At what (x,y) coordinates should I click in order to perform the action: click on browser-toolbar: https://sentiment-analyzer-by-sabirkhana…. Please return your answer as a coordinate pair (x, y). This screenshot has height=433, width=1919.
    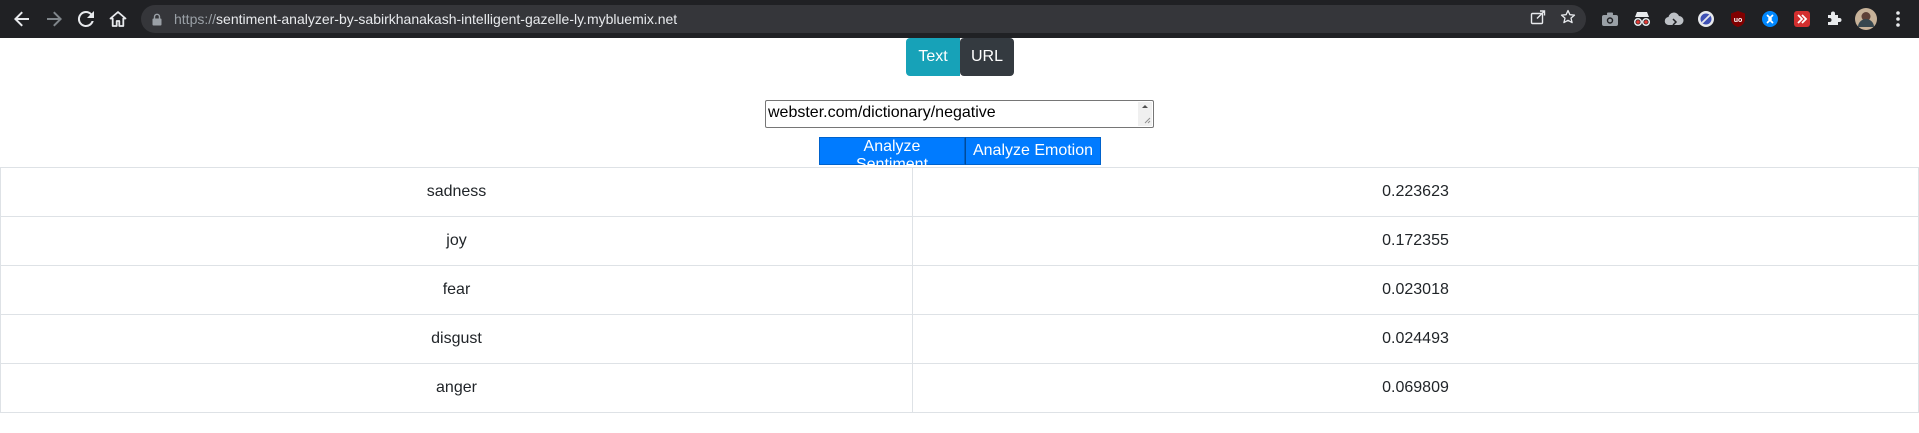
    Looking at the image, I should click on (959, 19).